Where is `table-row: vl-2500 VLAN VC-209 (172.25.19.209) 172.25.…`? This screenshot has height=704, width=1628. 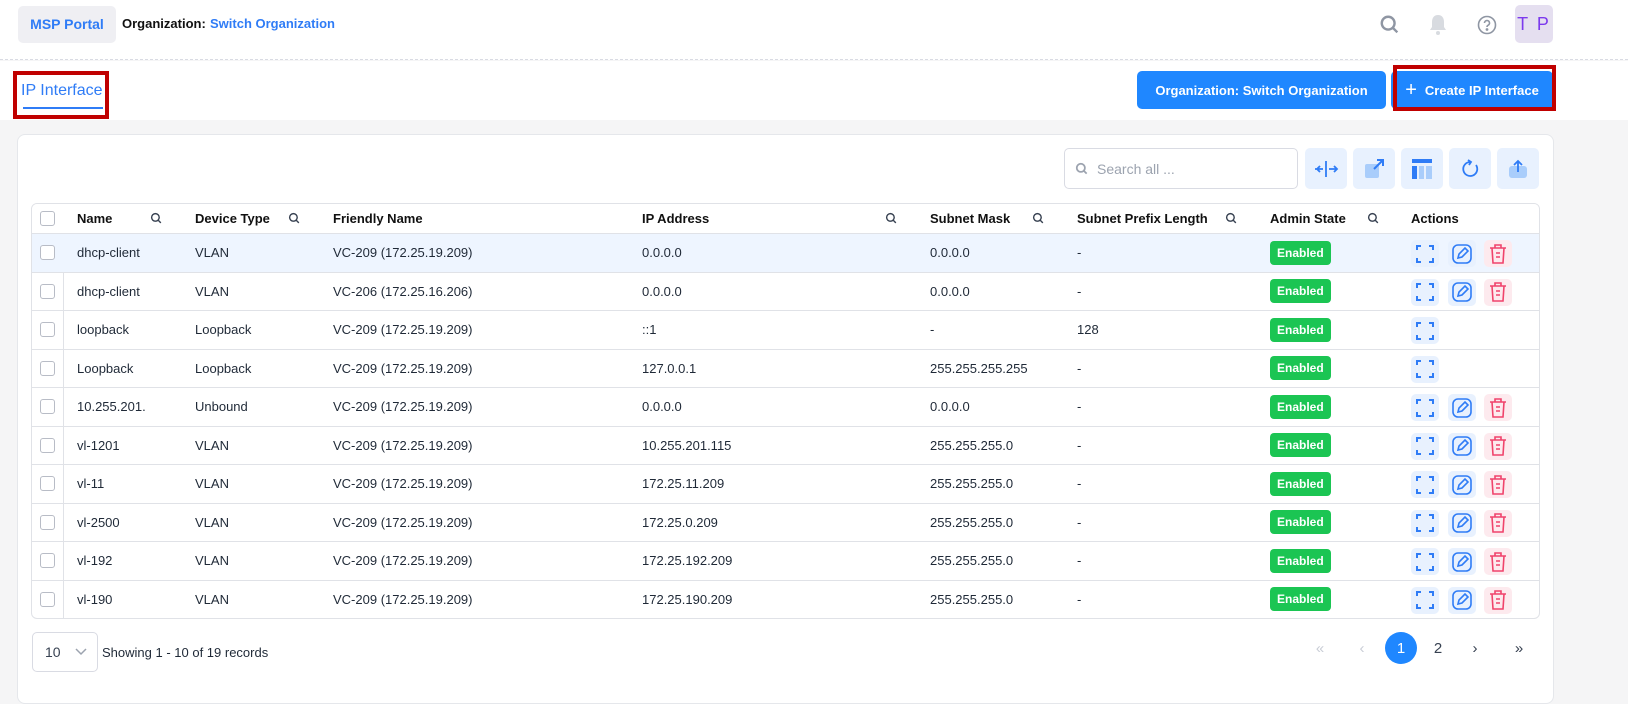
table-row: vl-2500 VLAN VC-209 (172.25.19.209) 172.25.… is located at coordinates (785, 523).